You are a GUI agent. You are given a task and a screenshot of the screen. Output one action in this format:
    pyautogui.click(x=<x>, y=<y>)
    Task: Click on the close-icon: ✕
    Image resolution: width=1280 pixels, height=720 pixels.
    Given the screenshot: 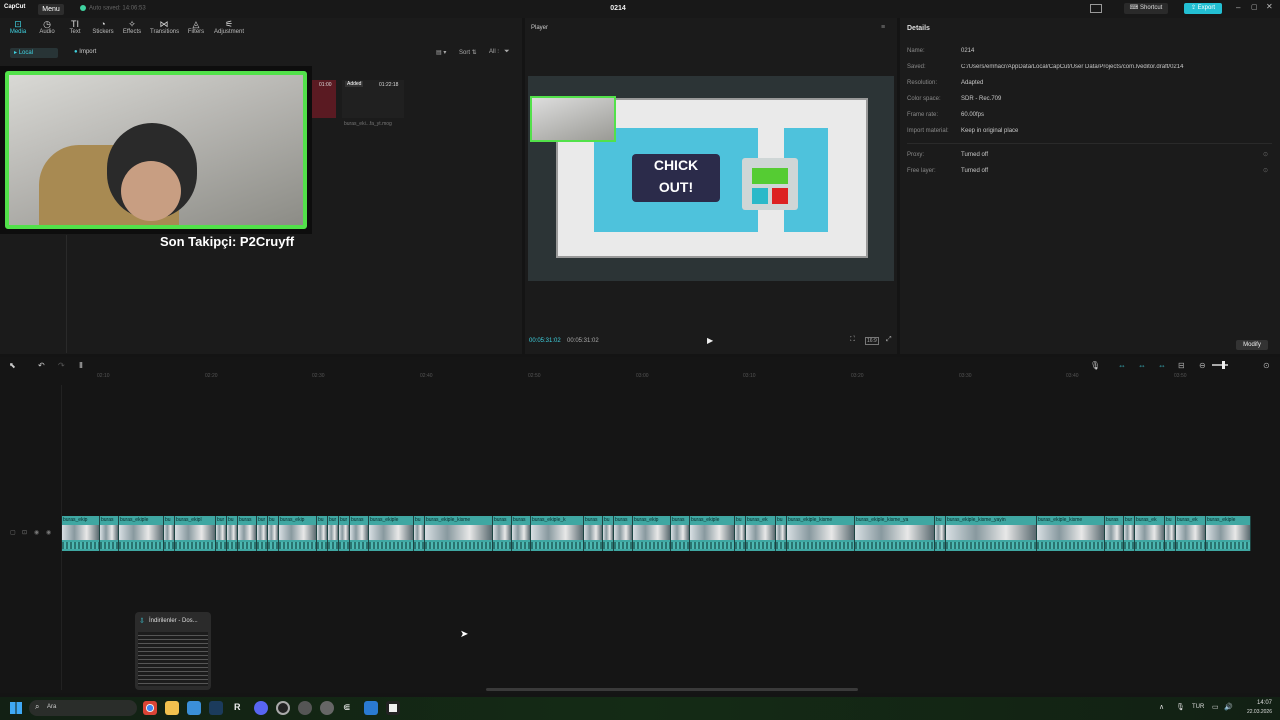 What is the action you would take?
    pyautogui.click(x=1269, y=6)
    